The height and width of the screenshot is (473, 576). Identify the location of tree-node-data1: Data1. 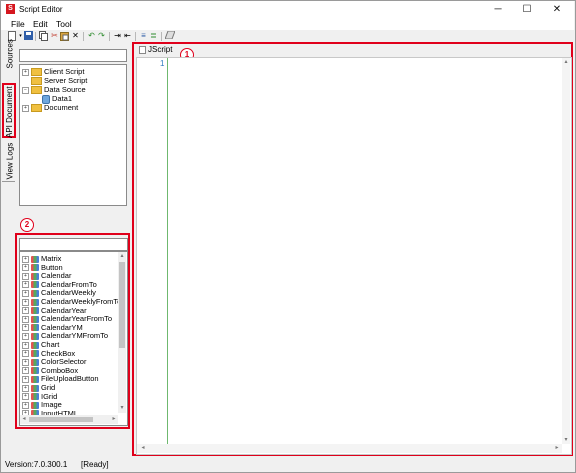
(57, 99).